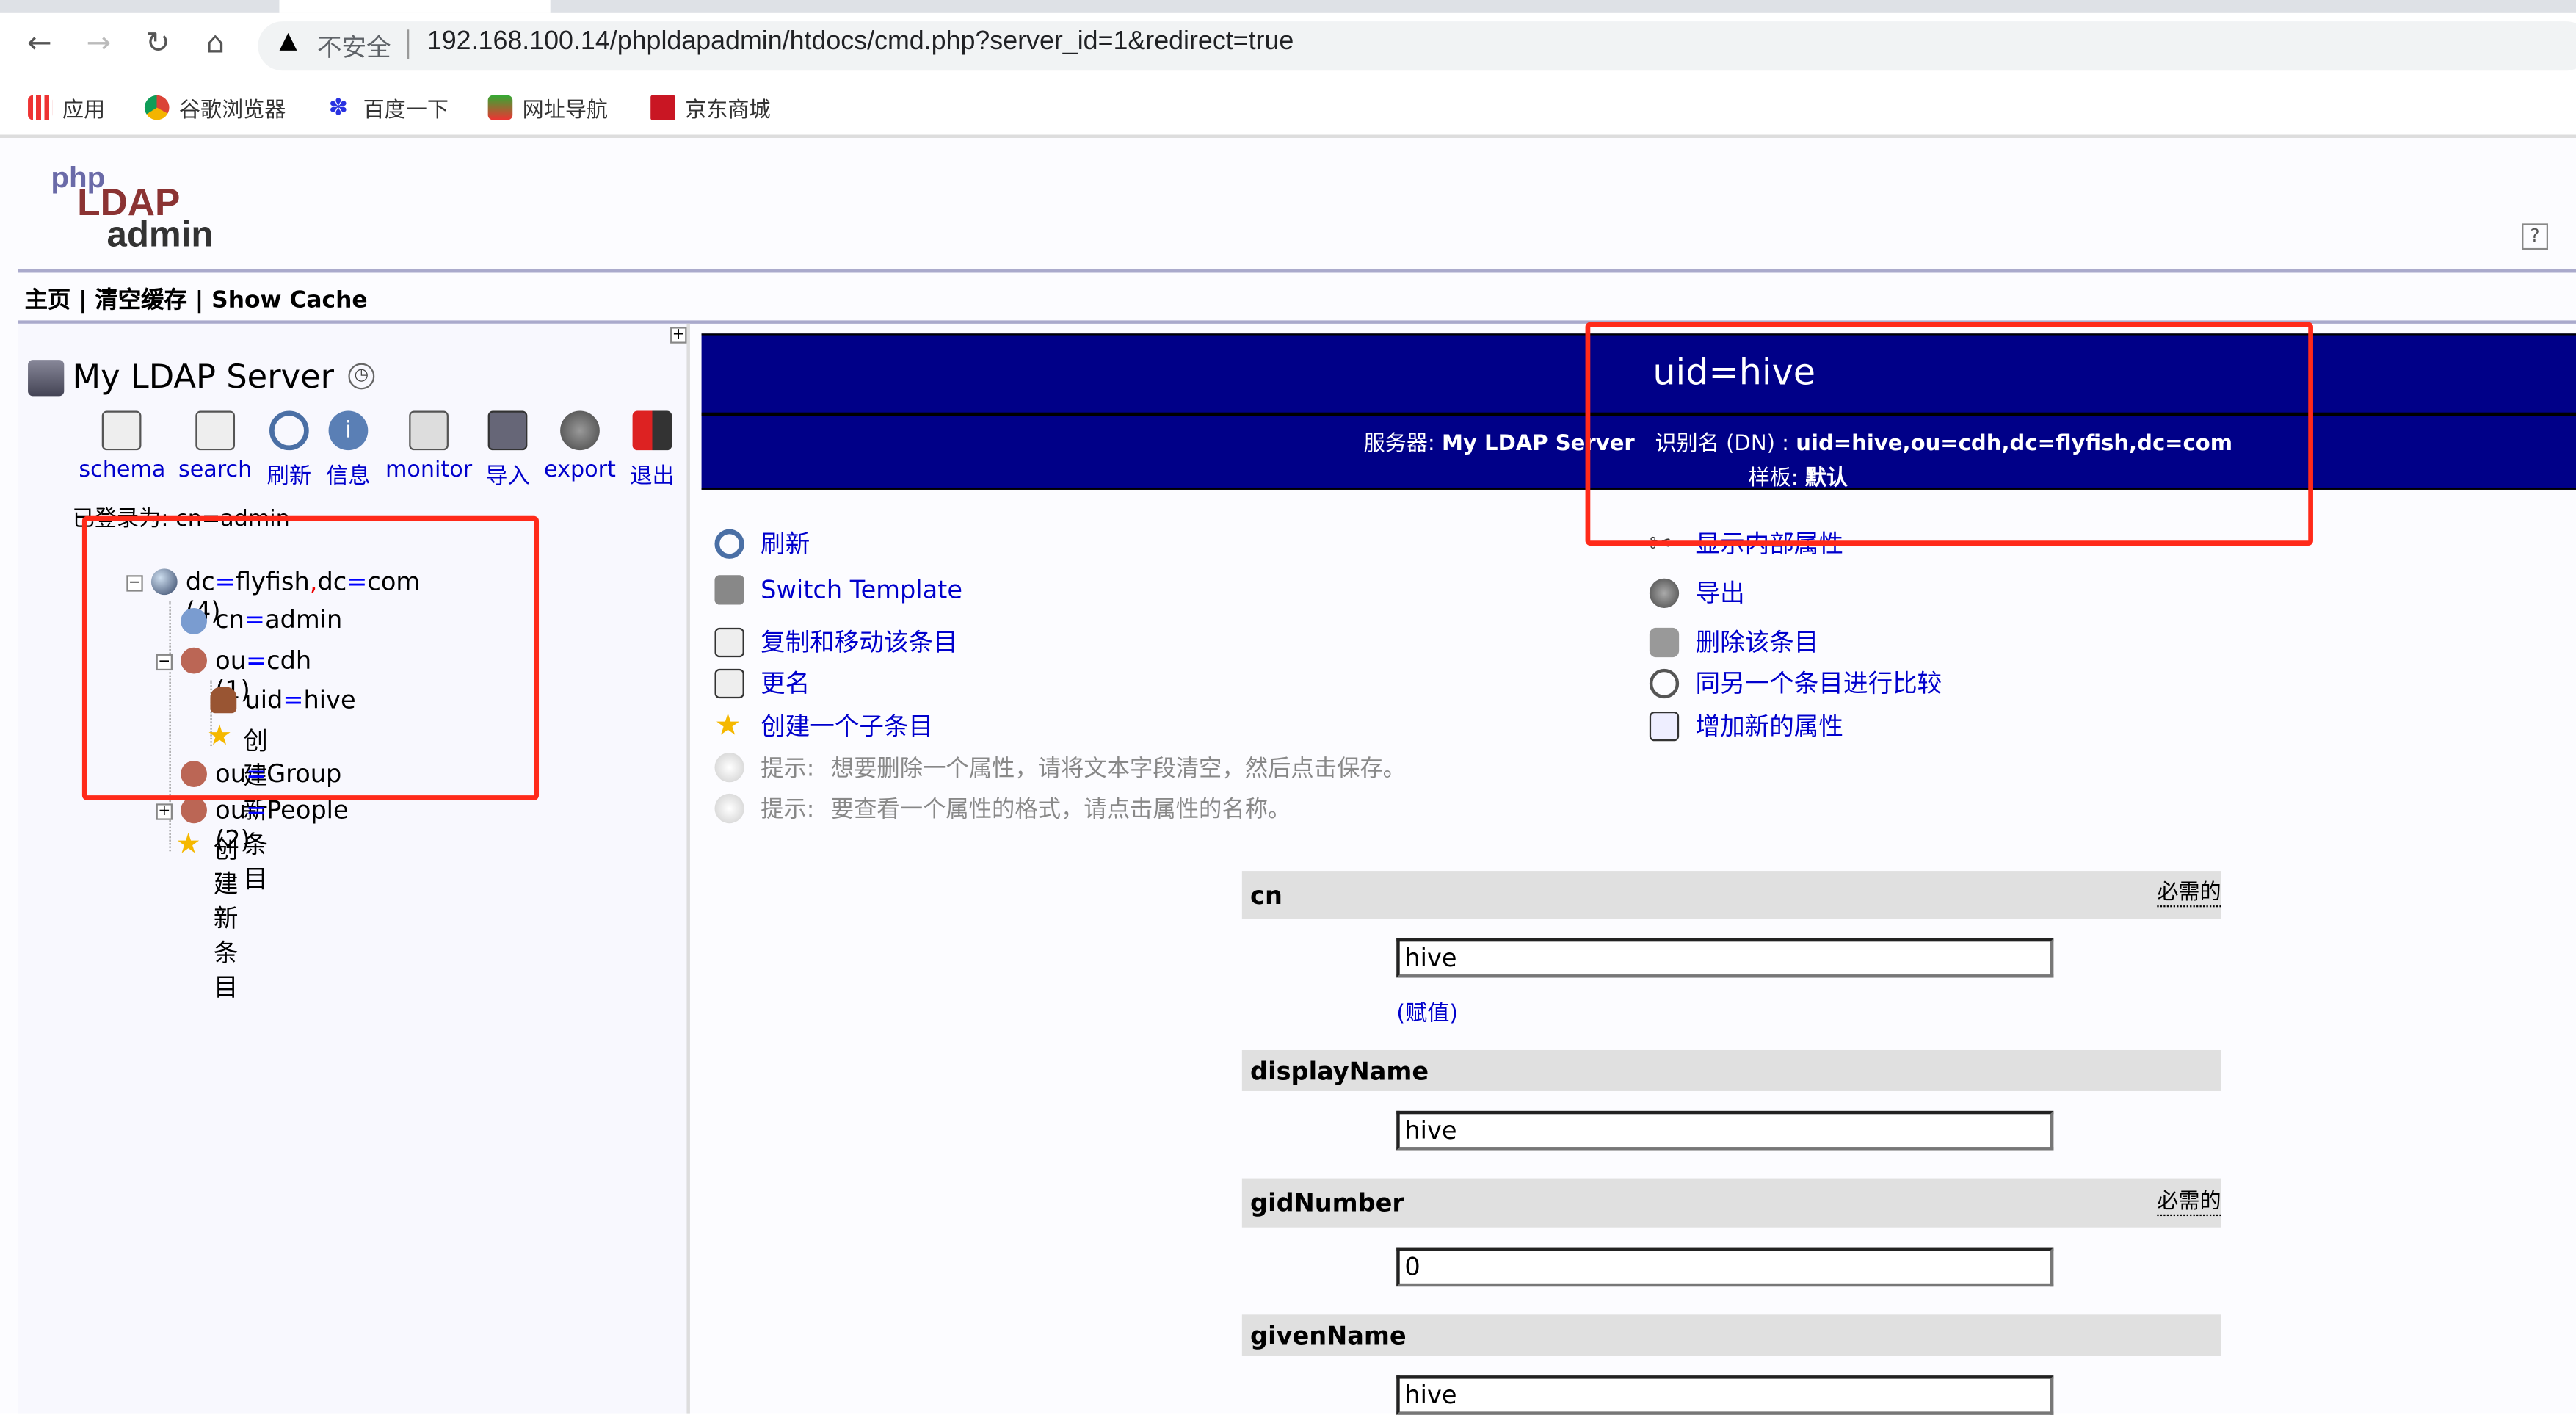  What do you see at coordinates (565, 108) in the screenshot?
I see `bookmark-label: 网址导航` at bounding box center [565, 108].